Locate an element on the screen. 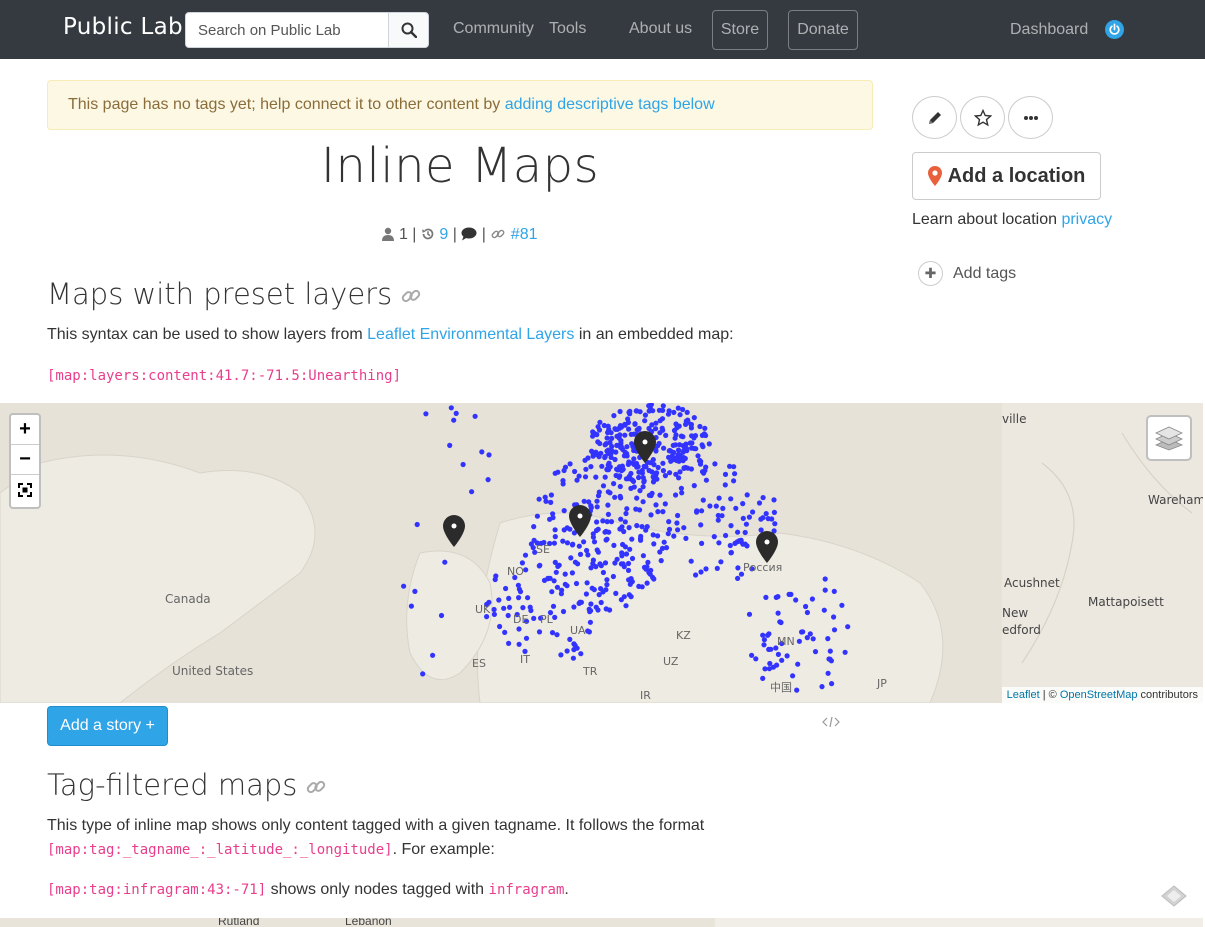  zoom-out-button: − is located at coordinates (25, 460).